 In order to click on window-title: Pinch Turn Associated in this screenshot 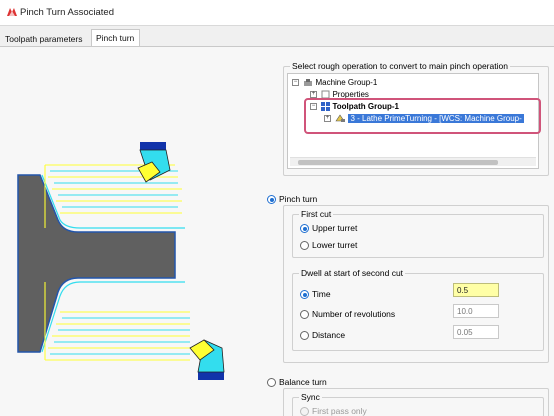, I will do `click(67, 12)`.